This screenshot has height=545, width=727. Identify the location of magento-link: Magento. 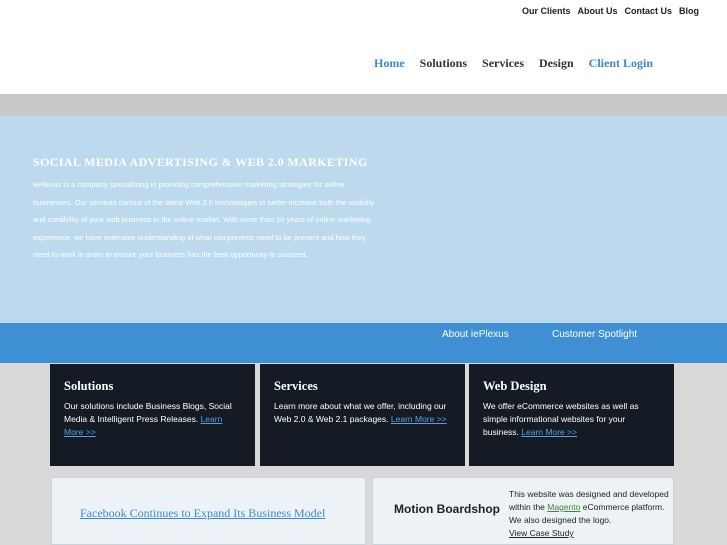
(563, 507).